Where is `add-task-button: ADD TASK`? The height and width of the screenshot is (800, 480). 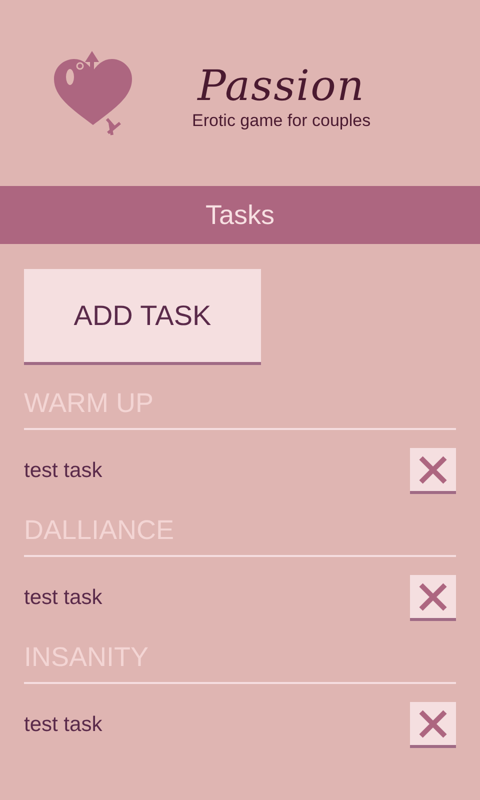
add-task-button: ADD TASK is located at coordinates (142, 317).